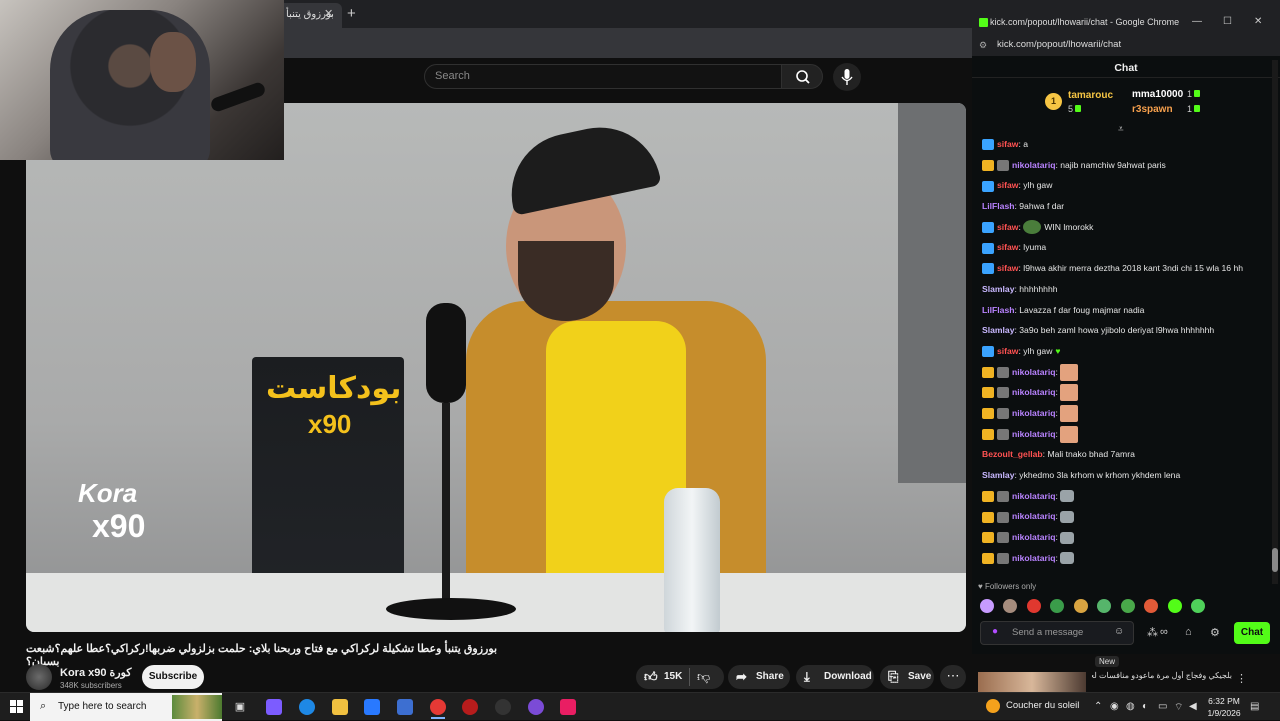 The height and width of the screenshot is (721, 1280). What do you see at coordinates (173, 677) in the screenshot?
I see `subscribe-button: Subscribe` at bounding box center [173, 677].